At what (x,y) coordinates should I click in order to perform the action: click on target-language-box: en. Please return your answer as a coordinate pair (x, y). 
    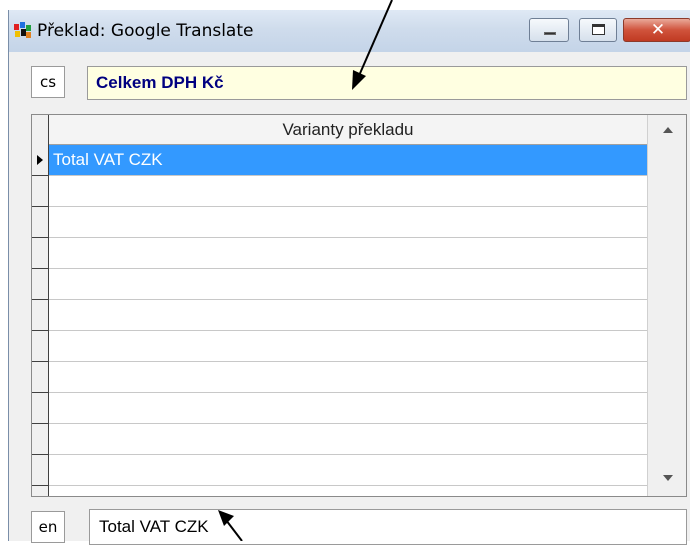
    Looking at the image, I should click on (48, 527).